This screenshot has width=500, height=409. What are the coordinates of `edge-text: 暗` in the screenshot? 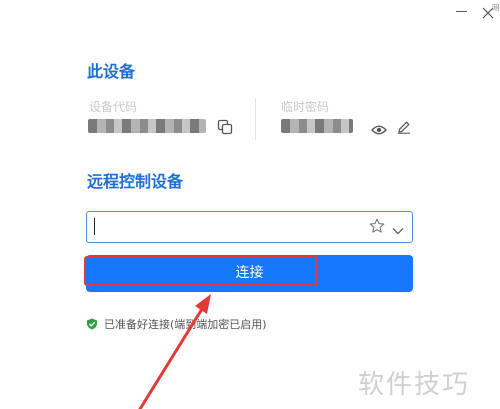 It's located at (496, 7).